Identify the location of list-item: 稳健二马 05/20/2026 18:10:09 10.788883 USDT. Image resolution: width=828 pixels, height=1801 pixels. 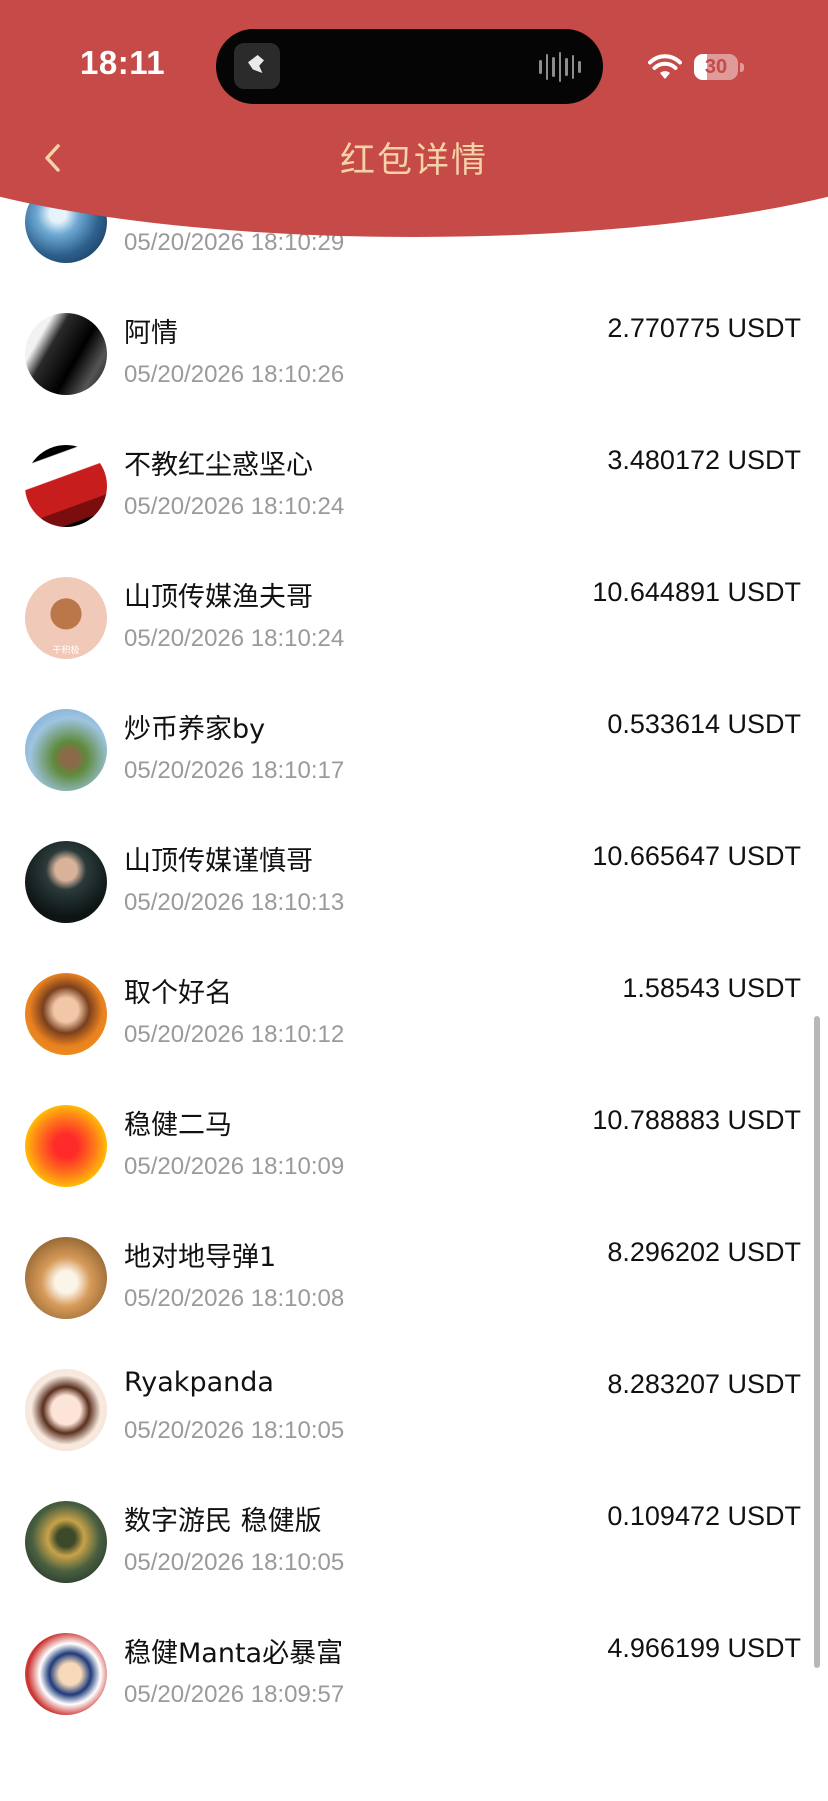
(414, 1139).